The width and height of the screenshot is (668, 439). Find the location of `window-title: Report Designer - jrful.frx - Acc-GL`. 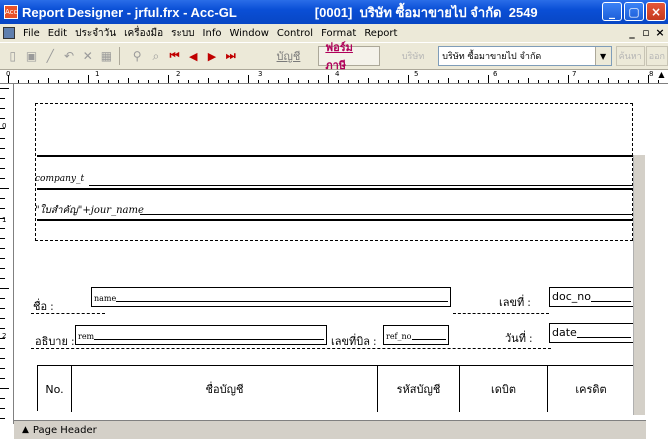

window-title: Report Designer - jrful.frx - Acc-GL is located at coordinates (129, 12).